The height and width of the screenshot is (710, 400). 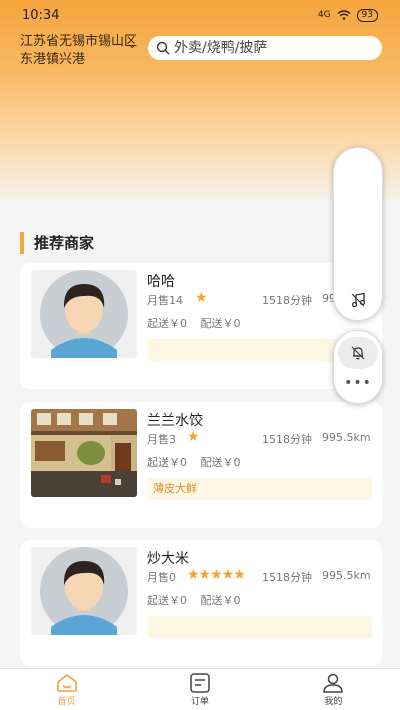 What do you see at coordinates (161, 282) in the screenshot?
I see `shop-name: 哈哈` at bounding box center [161, 282].